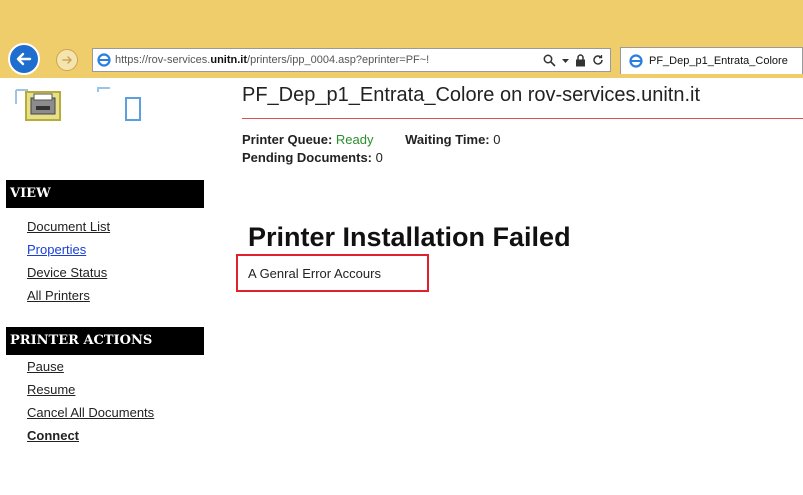 The height and width of the screenshot is (495, 803). I want to click on back-arrow-icon, so click(24, 59).